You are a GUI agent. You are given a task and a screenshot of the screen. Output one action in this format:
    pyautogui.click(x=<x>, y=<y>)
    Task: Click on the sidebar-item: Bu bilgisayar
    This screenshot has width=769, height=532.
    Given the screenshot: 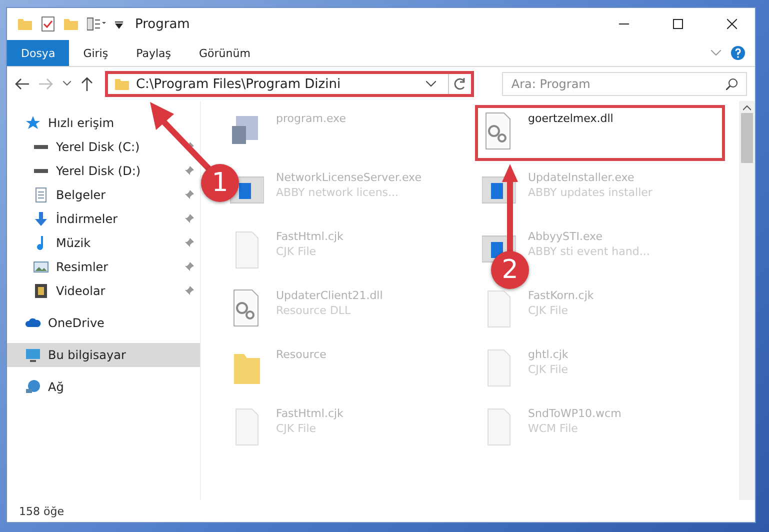 What is the action you would take?
    pyautogui.click(x=103, y=355)
    